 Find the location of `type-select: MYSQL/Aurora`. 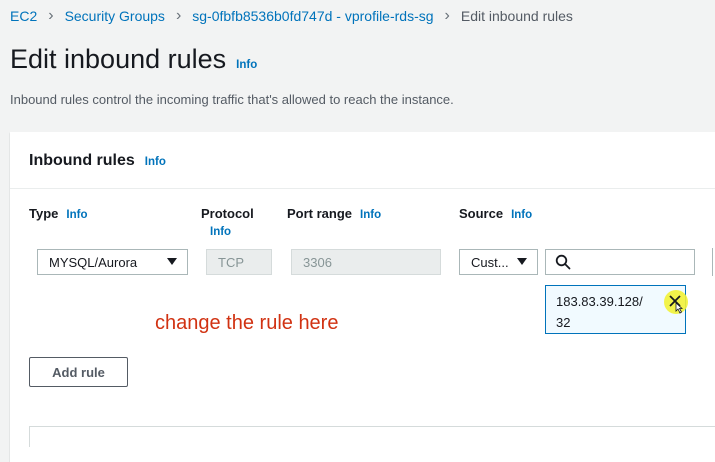

type-select: MYSQL/Aurora is located at coordinates (112, 262).